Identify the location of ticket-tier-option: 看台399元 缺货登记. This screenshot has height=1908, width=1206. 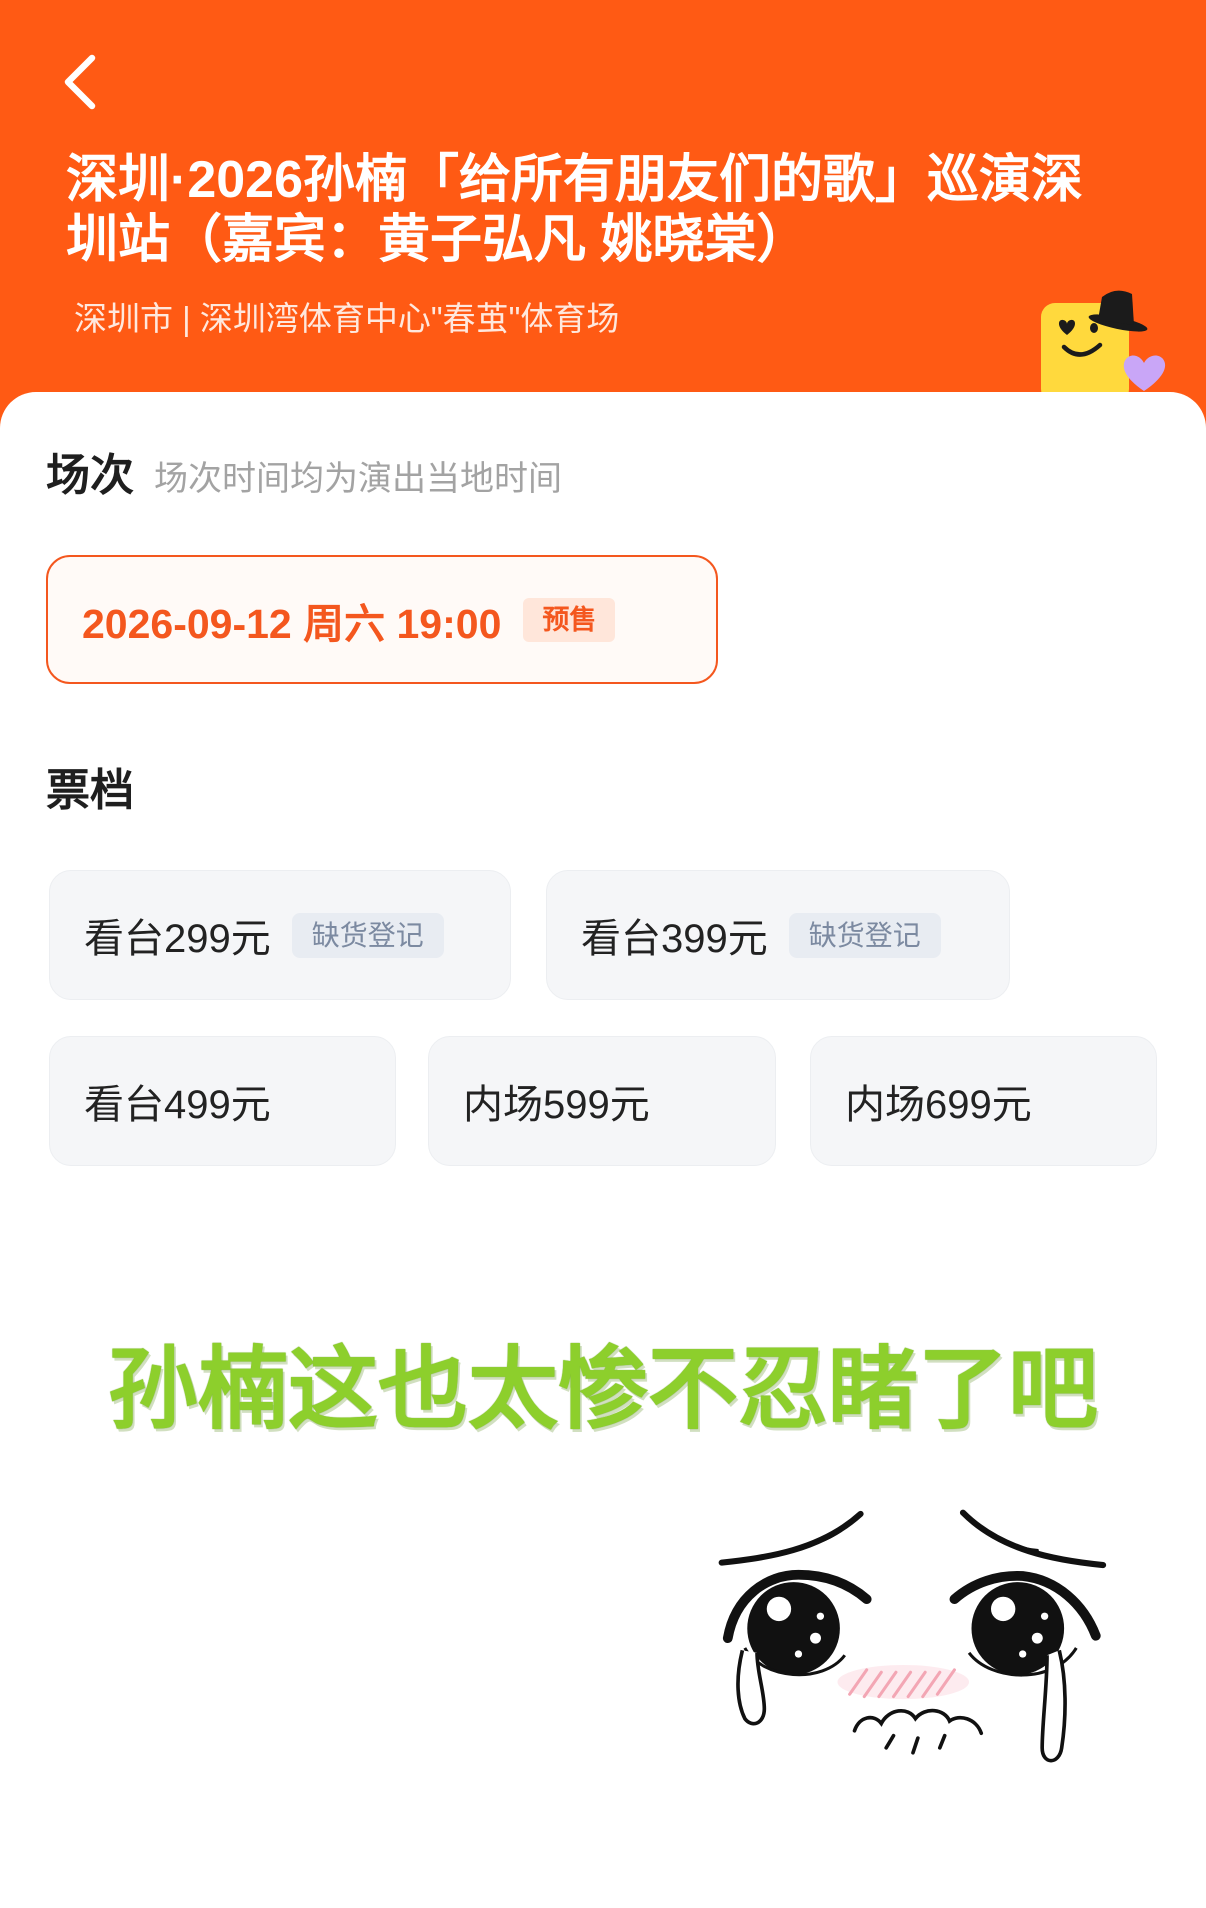
(778, 935).